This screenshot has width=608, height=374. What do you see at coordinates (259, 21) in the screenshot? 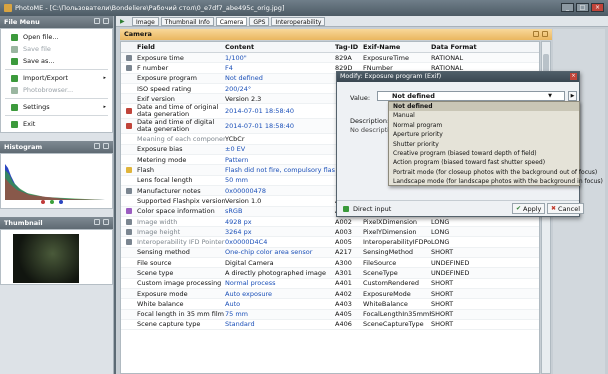
I see `tab-gps: GPS` at bounding box center [259, 21].